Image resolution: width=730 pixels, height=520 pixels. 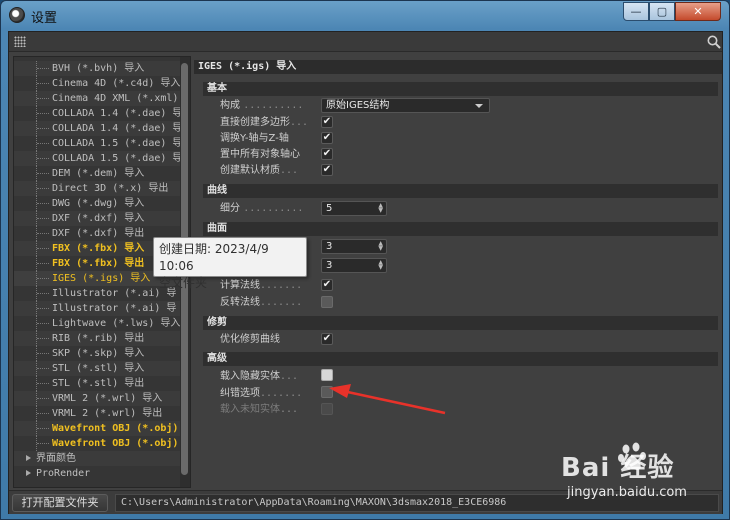 What do you see at coordinates (240, 393) in the screenshot?
I see `debug-options-label: 纠错选项` at bounding box center [240, 393].